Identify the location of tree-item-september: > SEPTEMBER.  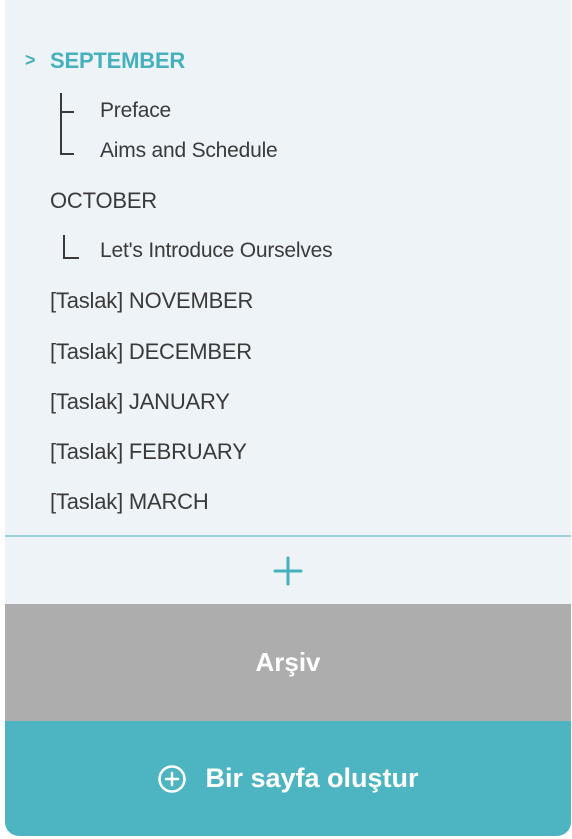
(288, 61).